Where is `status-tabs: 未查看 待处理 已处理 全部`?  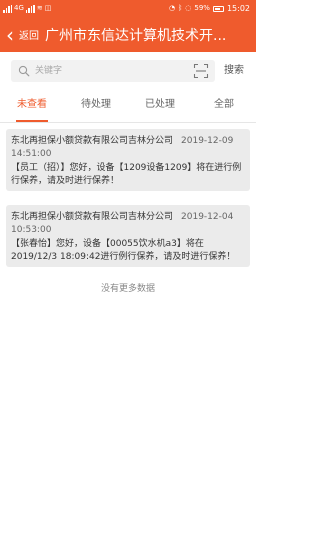
status-tabs: 未查看 待处理 已处理 全部 is located at coordinates (128, 106).